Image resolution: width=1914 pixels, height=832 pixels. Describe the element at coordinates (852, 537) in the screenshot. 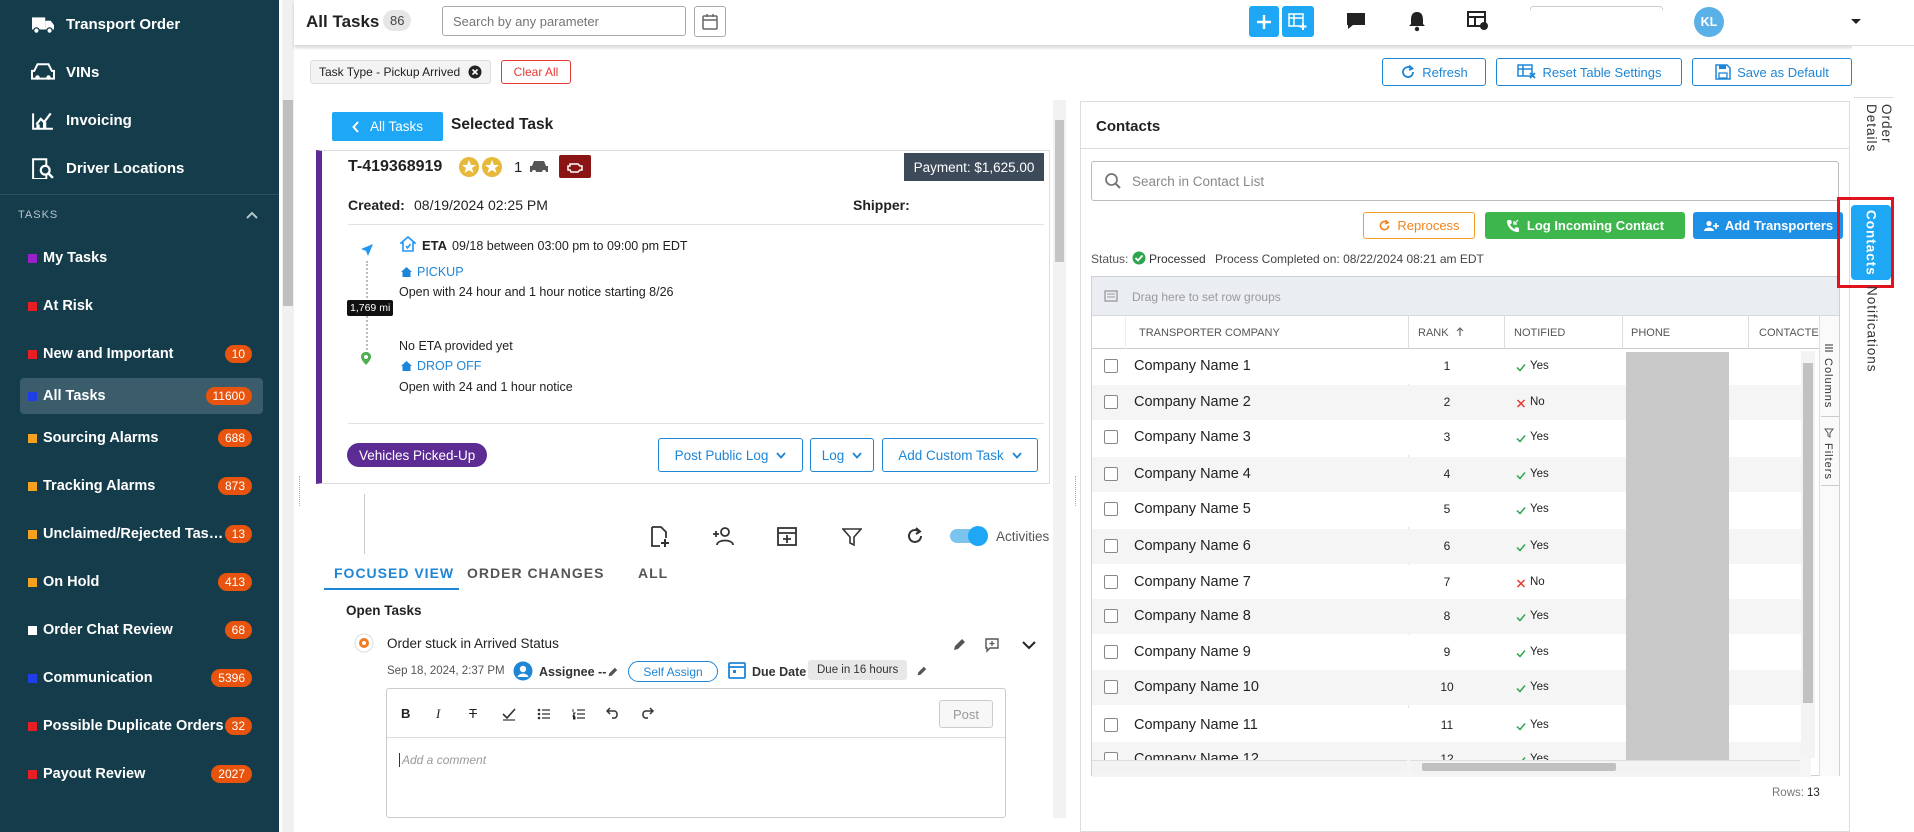

I see `filter-icon` at that location.